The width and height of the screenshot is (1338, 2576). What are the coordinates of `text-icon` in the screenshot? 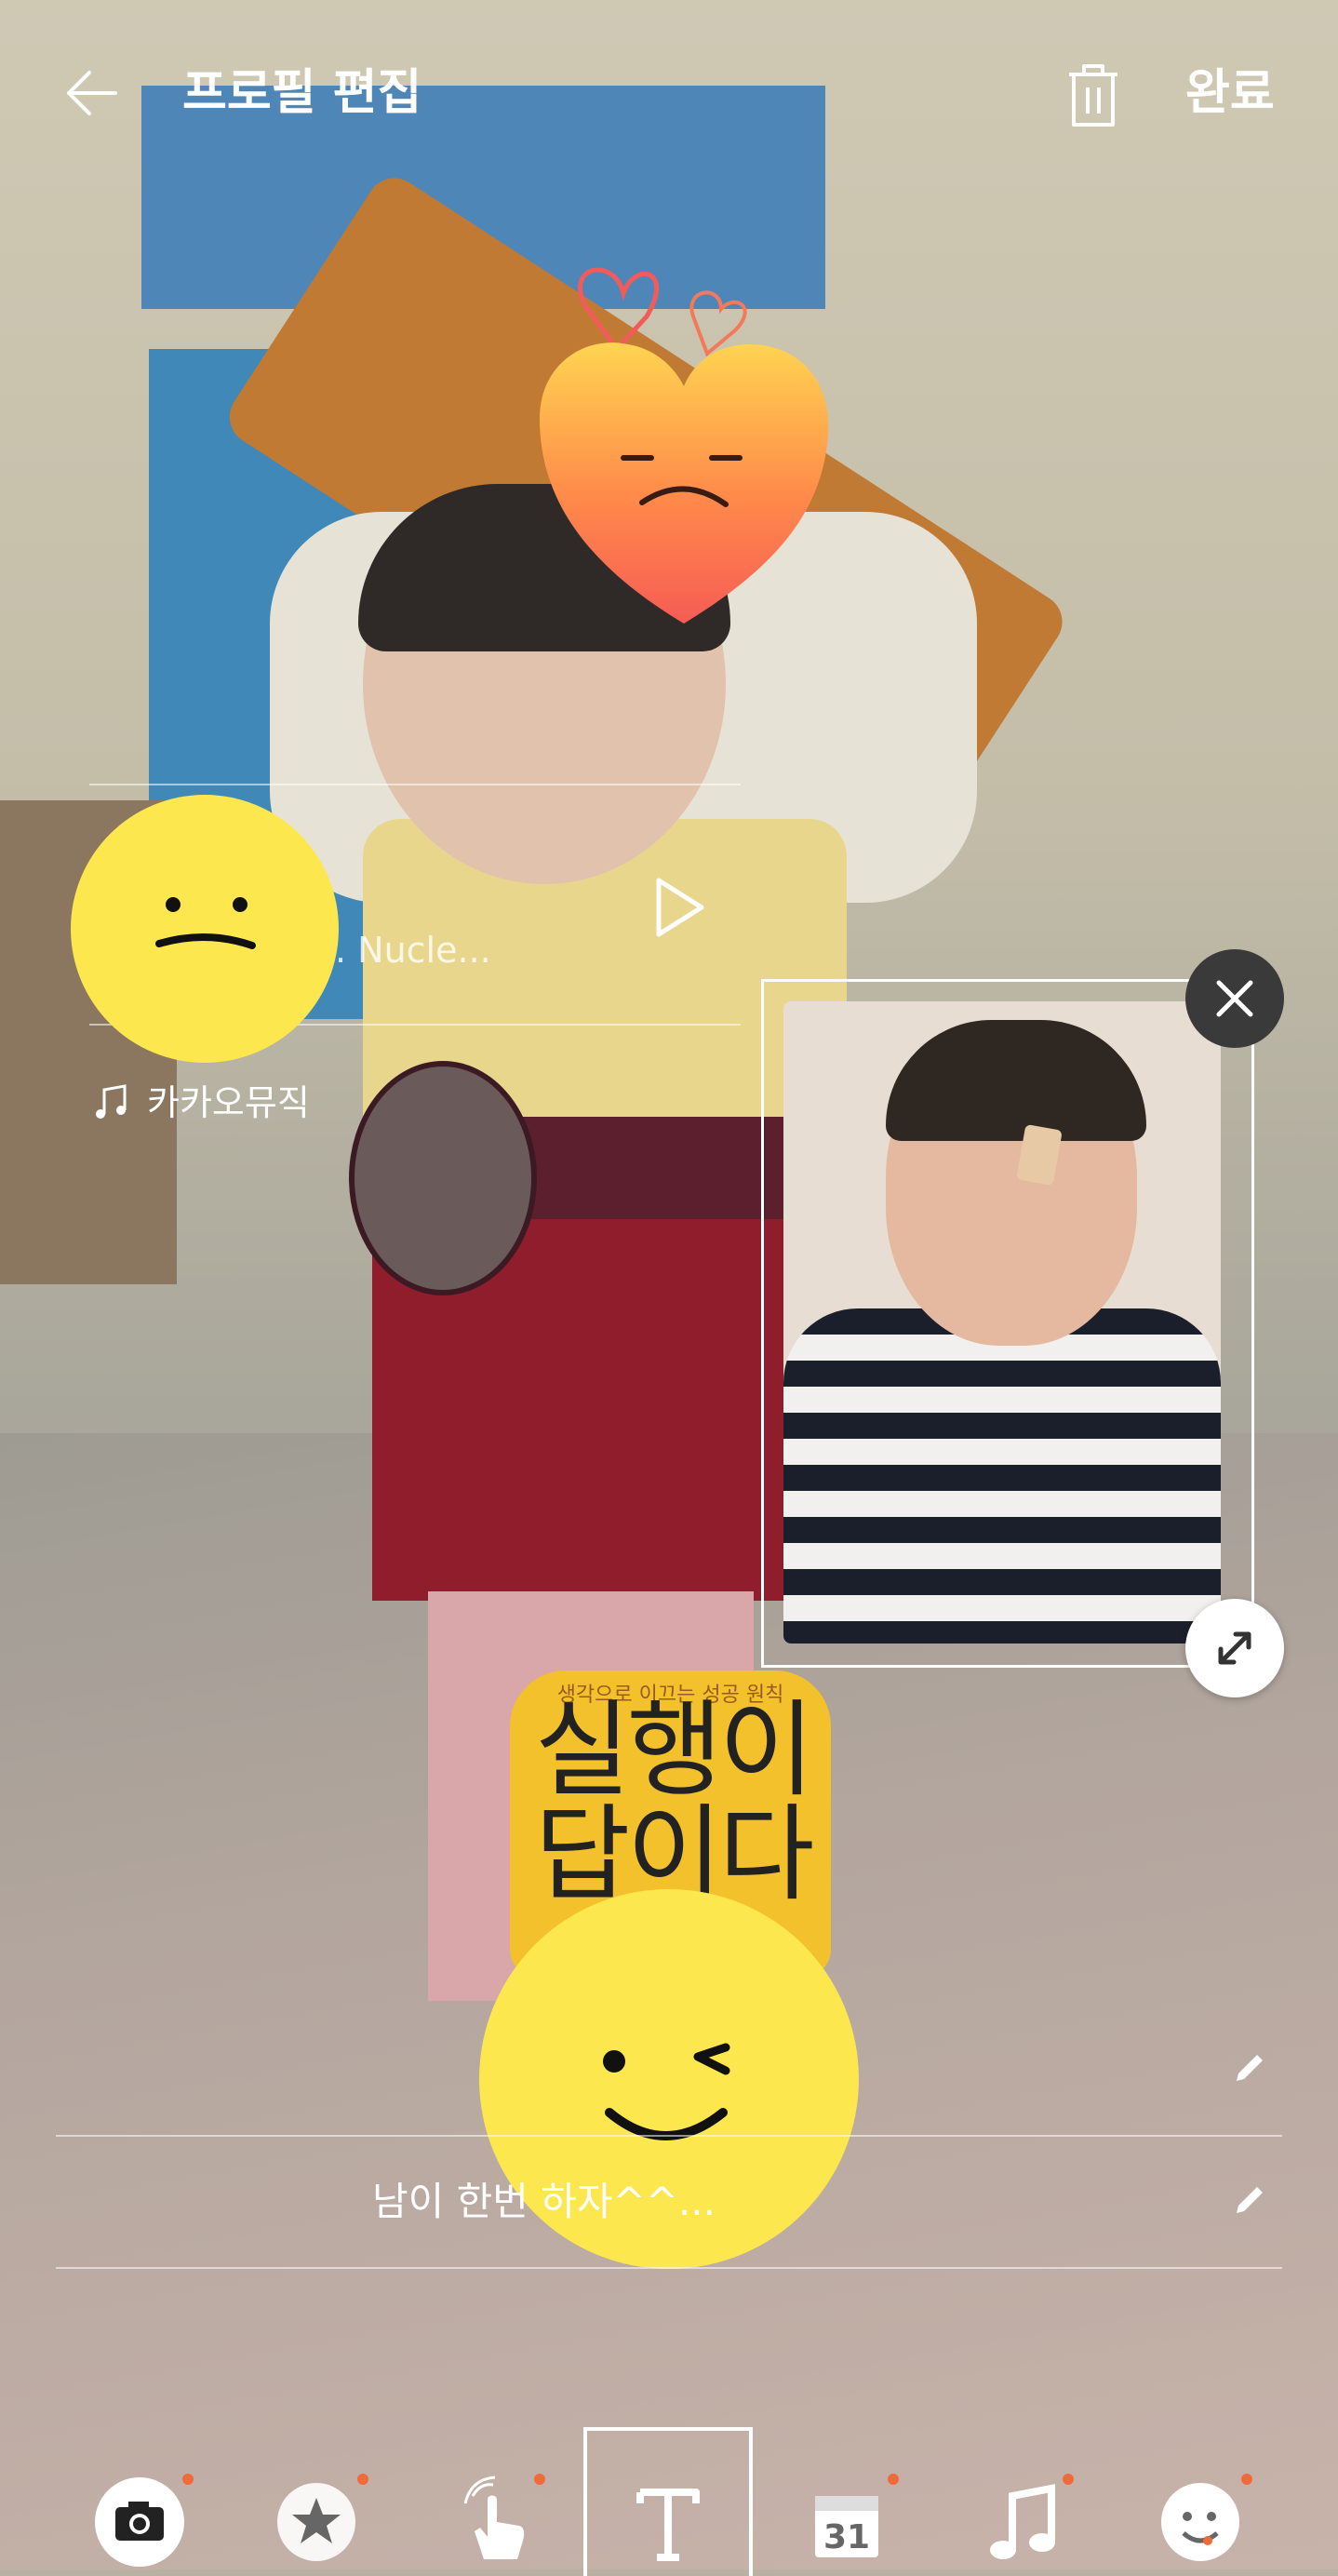 It's located at (668, 2525).